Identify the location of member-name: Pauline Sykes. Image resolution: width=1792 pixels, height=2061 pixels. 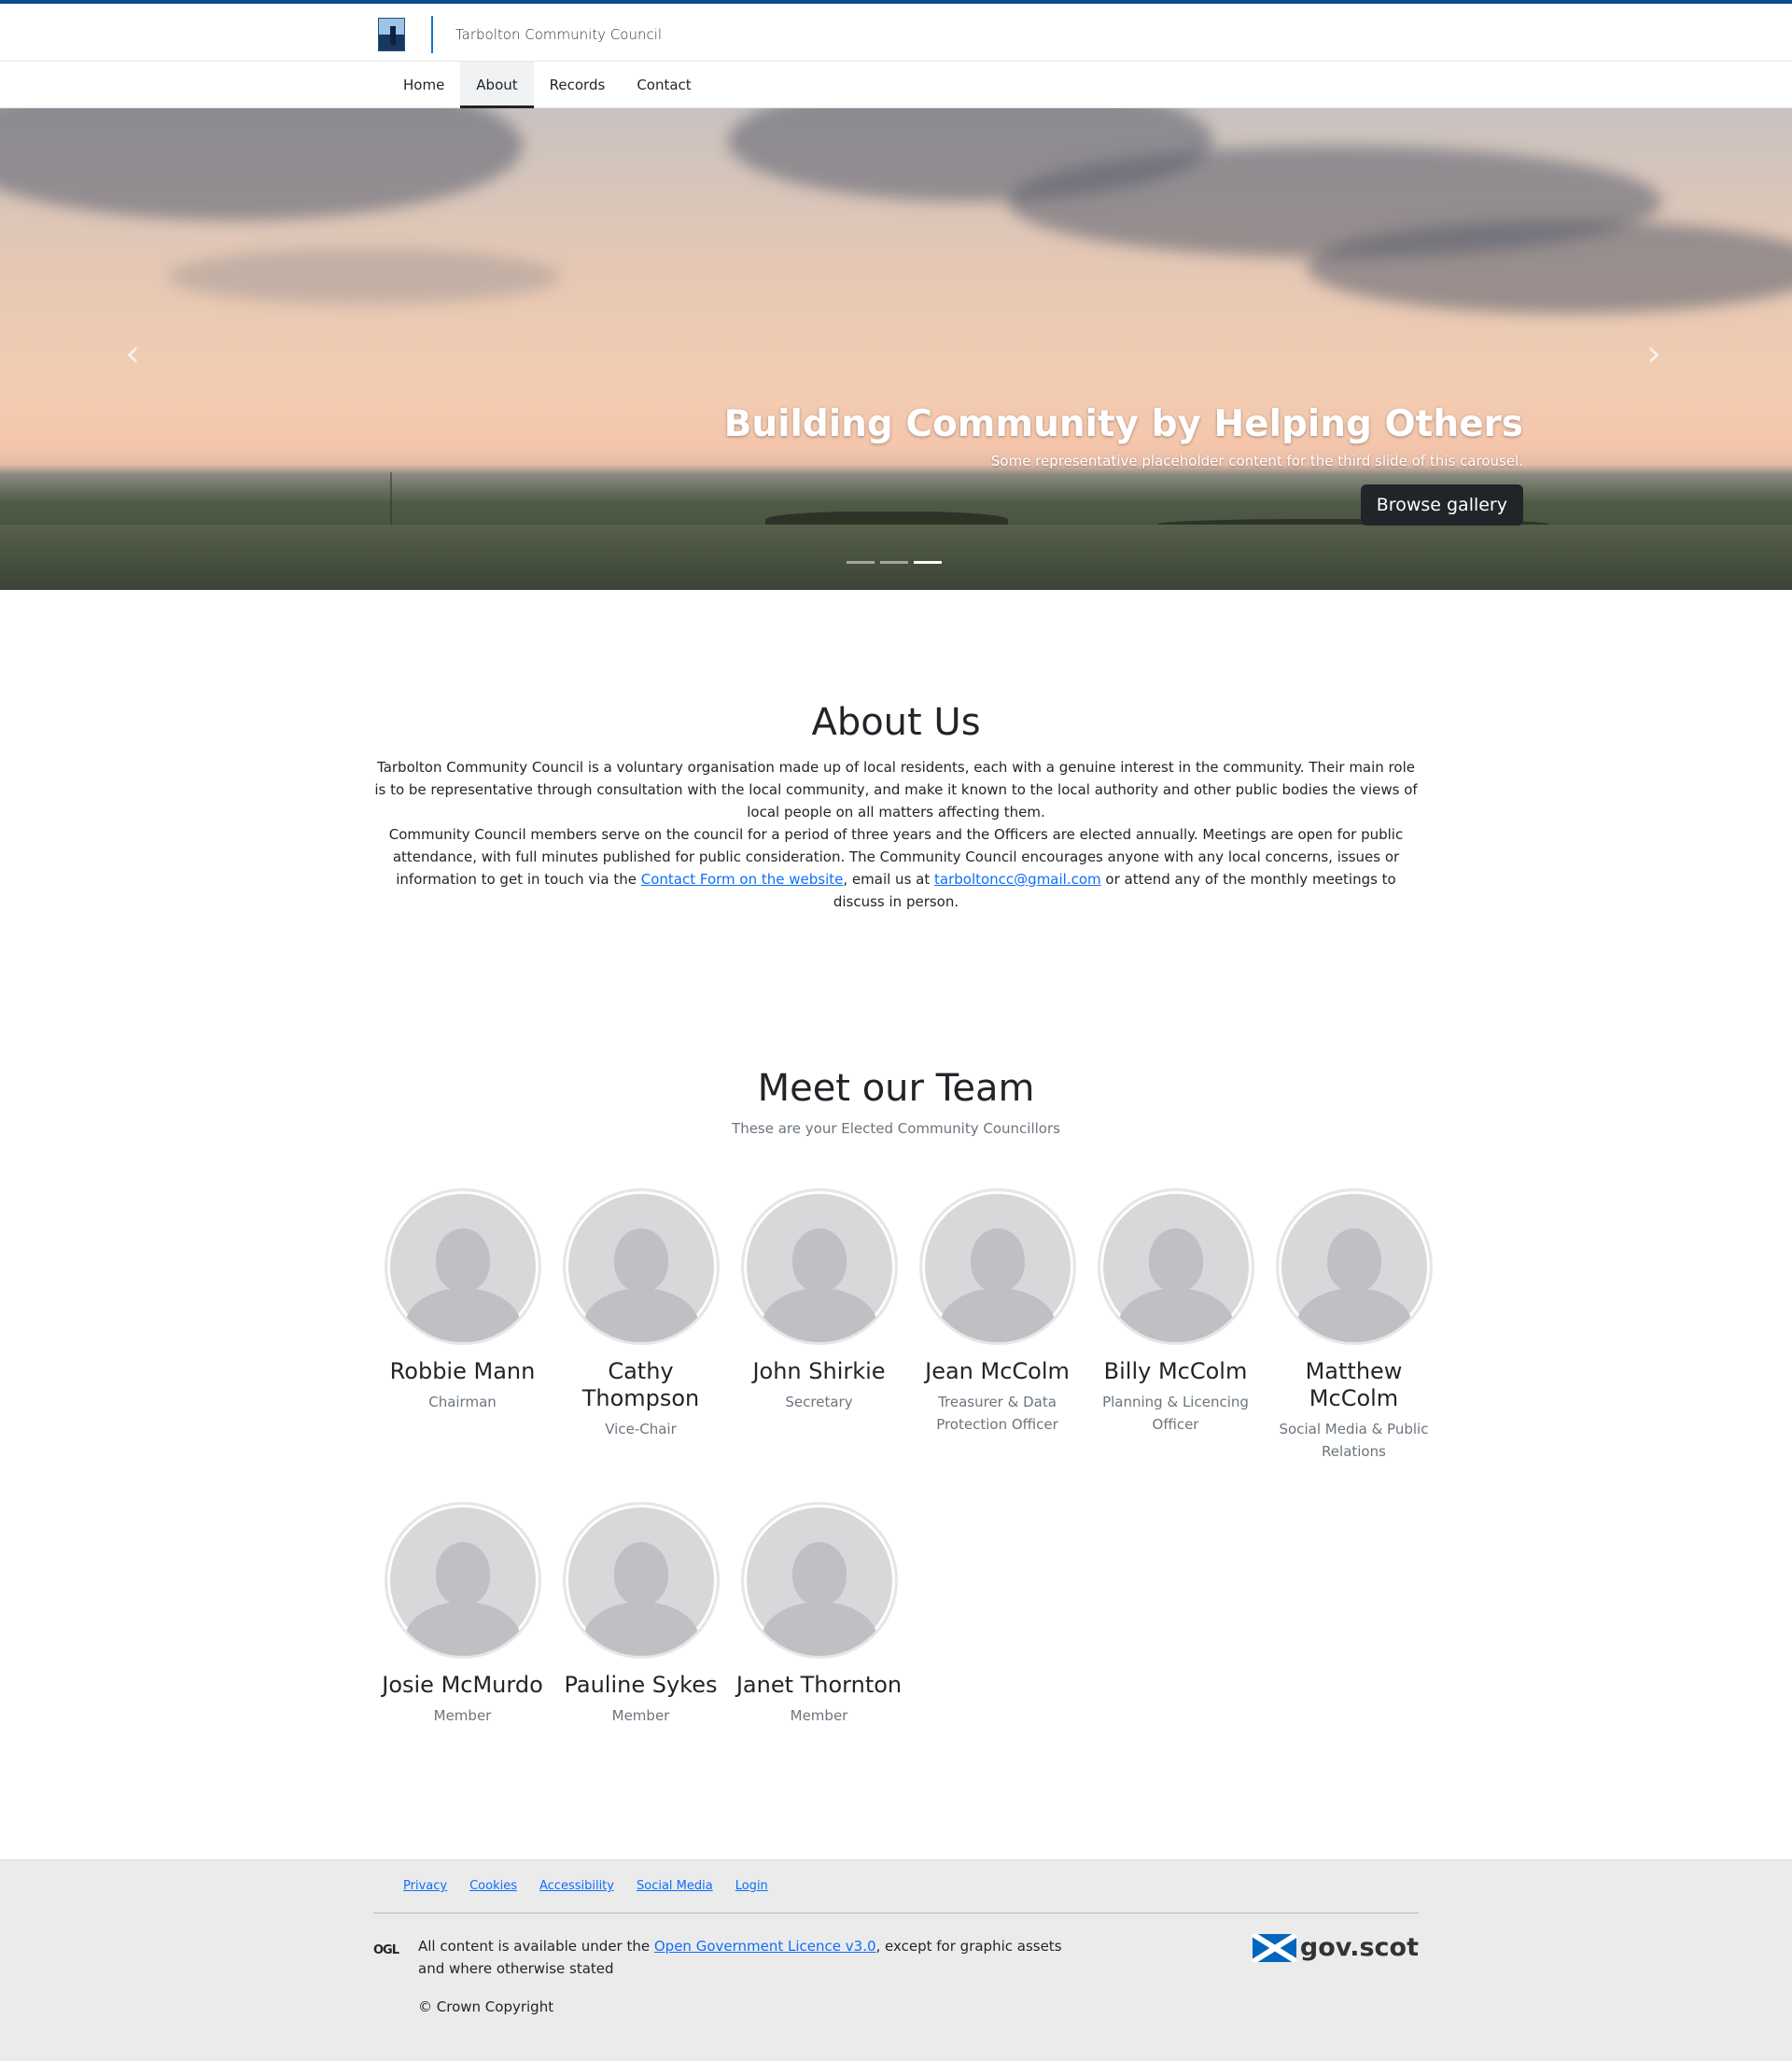
(641, 1685).